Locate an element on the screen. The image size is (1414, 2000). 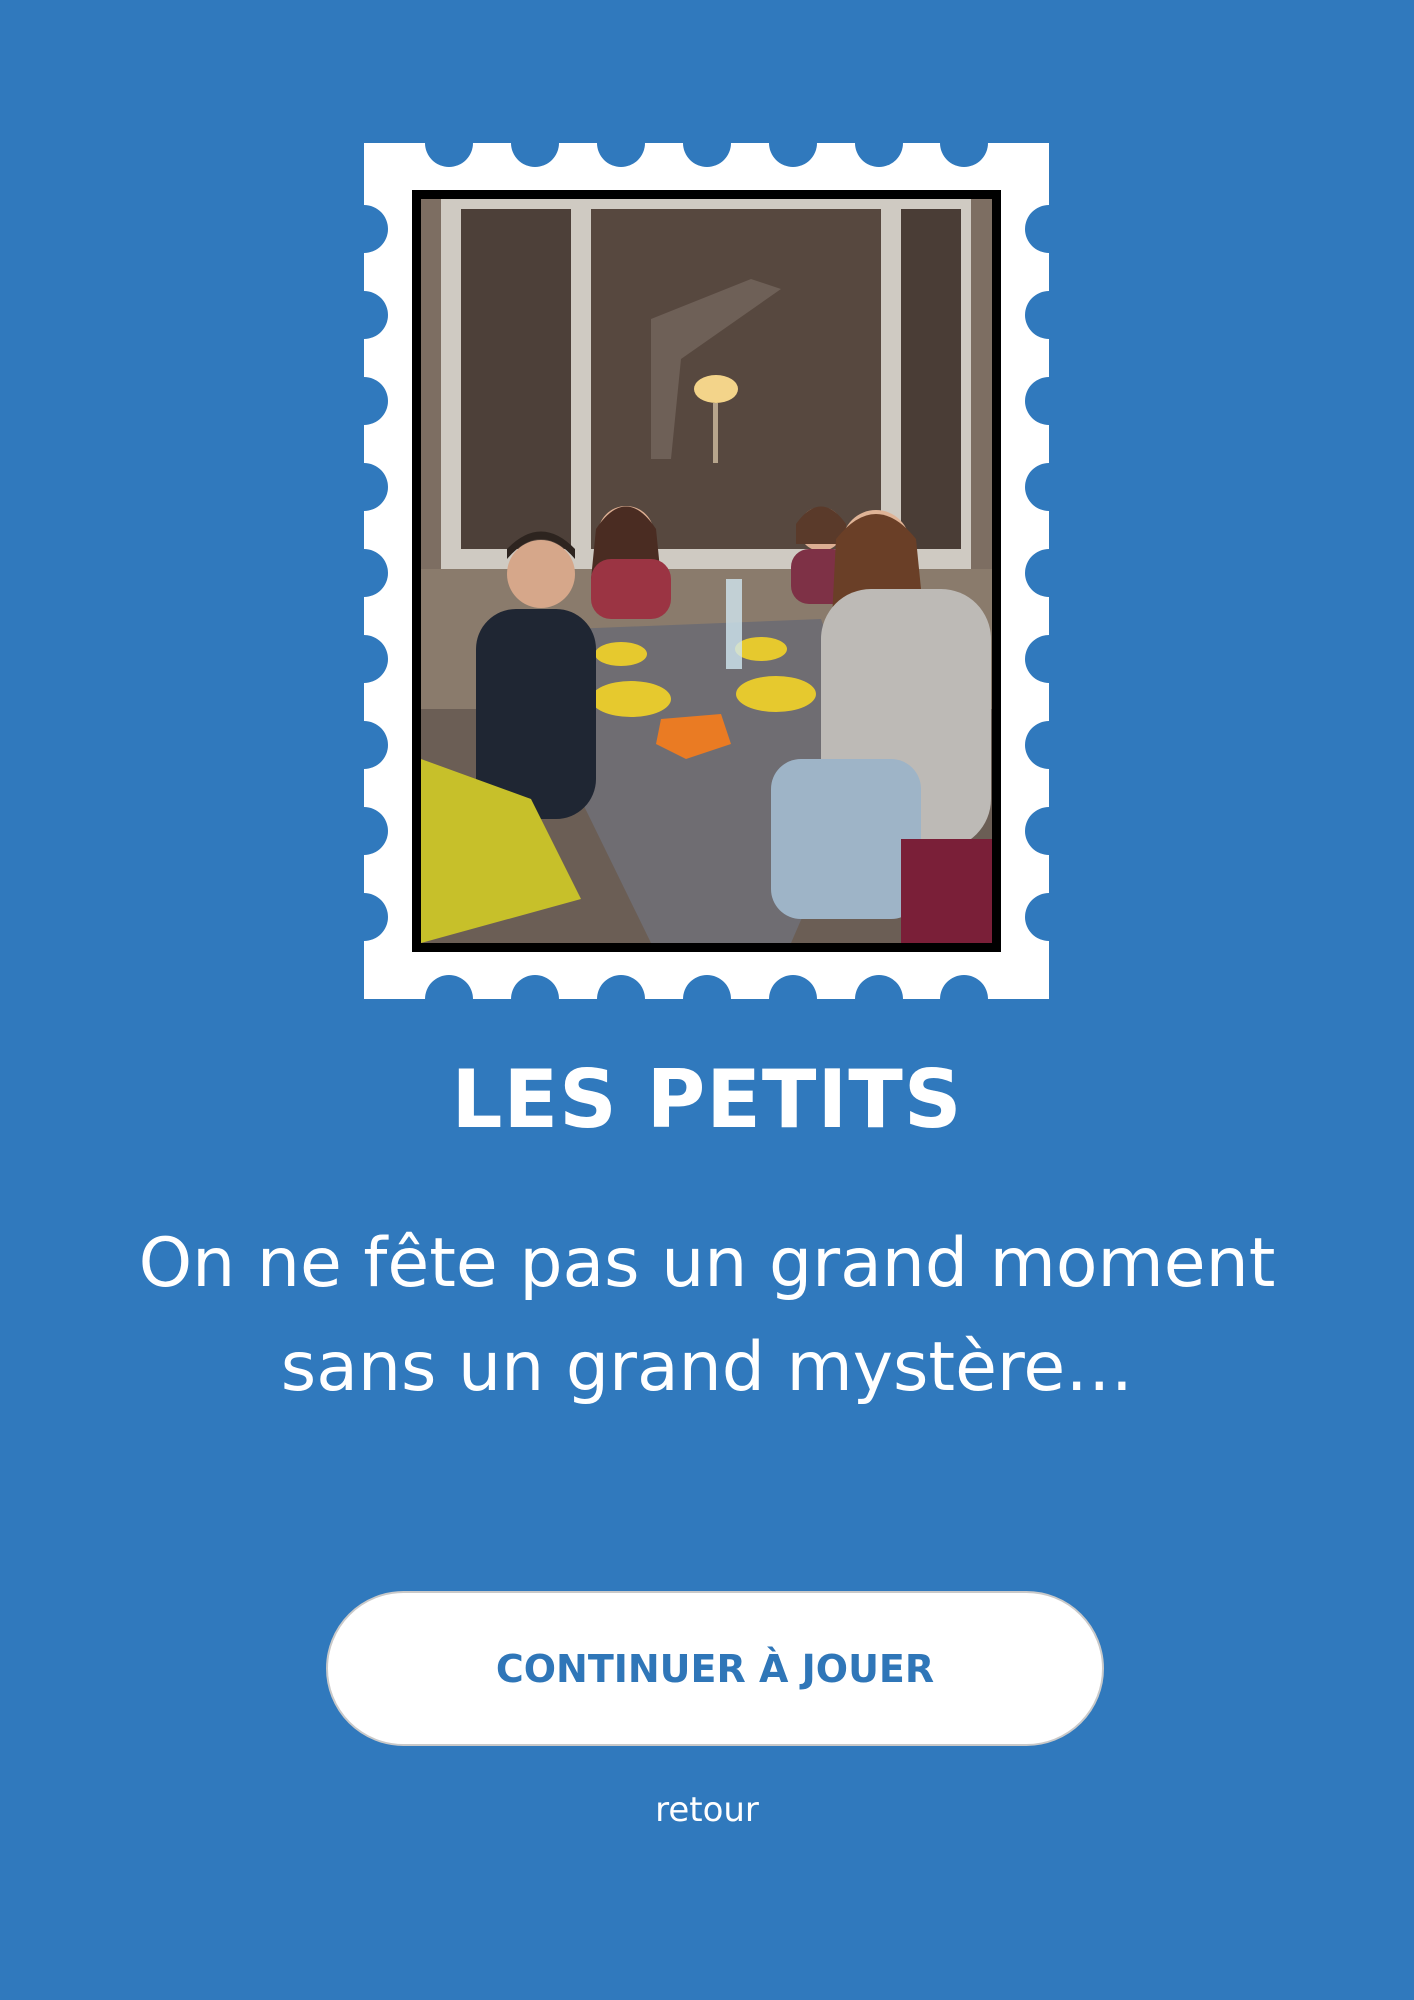
subtitle-line-1: On ne fête pas un grand moment is located at coordinates (707, 1263).